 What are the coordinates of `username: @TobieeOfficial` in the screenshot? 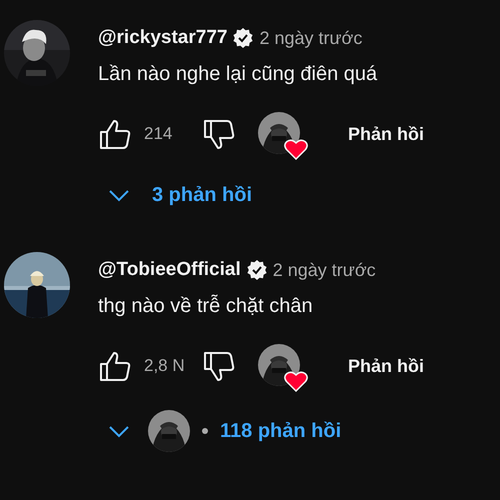 It's located at (169, 270).